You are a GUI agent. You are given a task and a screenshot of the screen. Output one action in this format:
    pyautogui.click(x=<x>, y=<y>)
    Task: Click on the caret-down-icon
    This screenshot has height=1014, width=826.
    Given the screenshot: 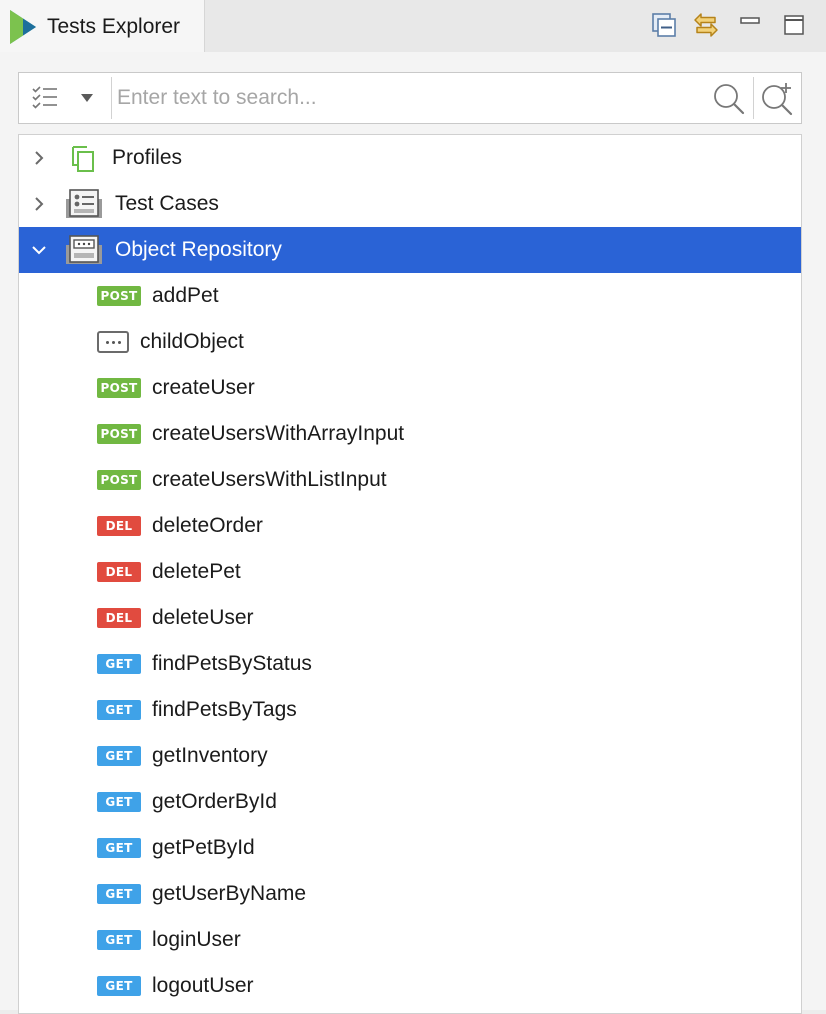 What is the action you would take?
    pyautogui.click(x=87, y=98)
    